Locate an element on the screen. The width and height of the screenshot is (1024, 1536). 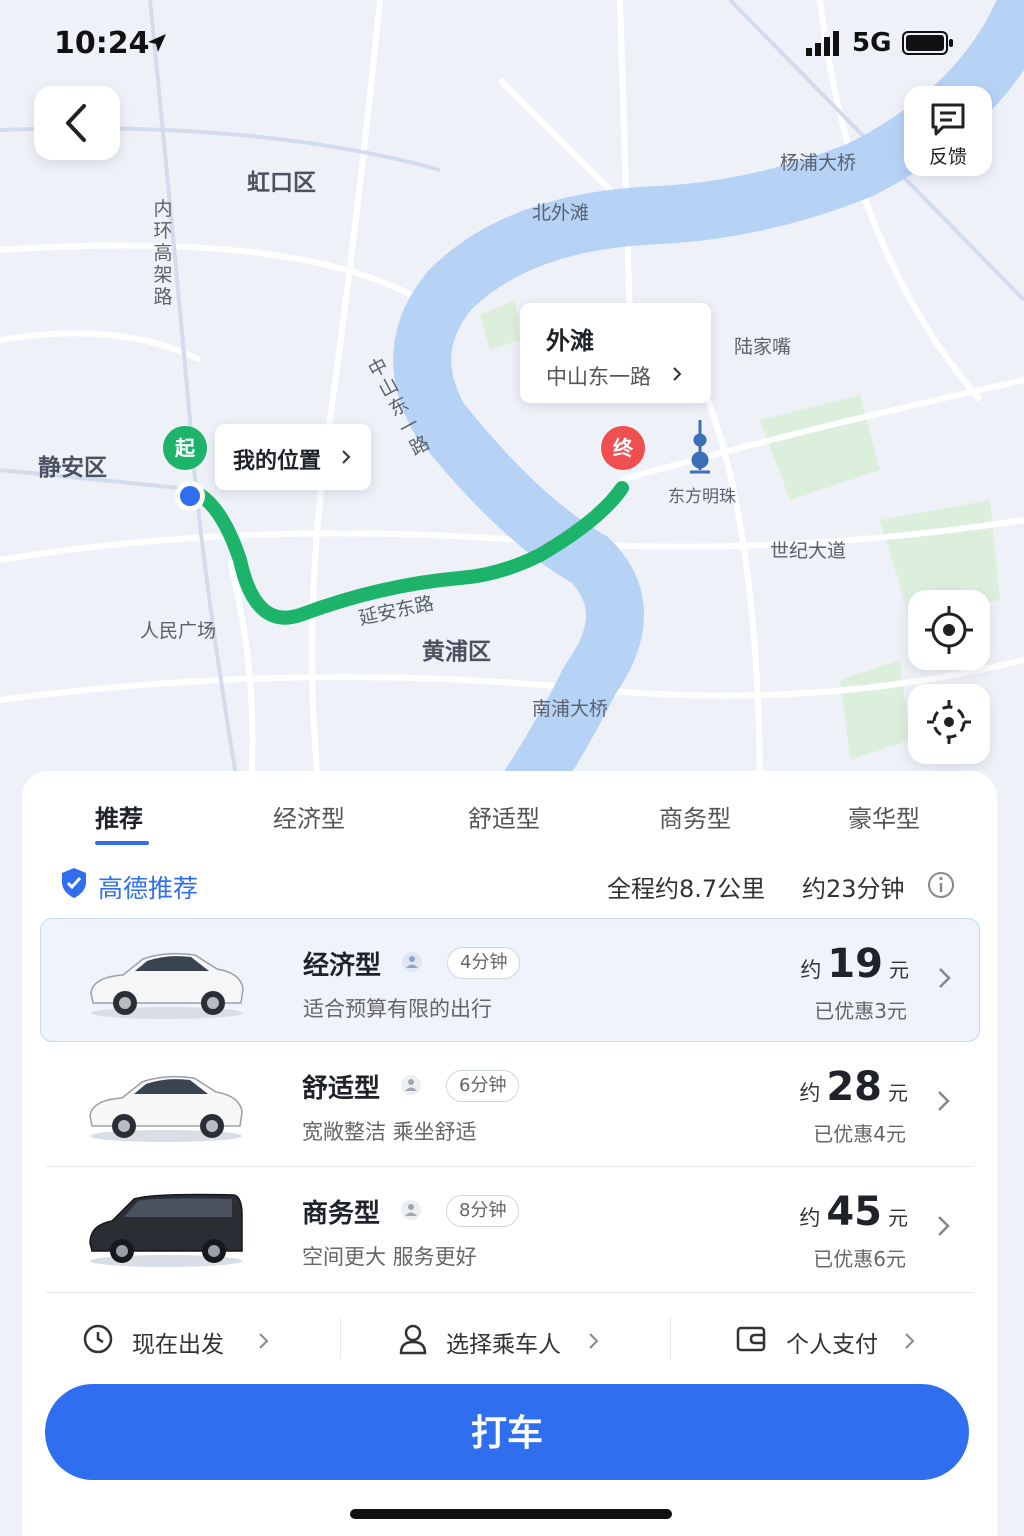
my-location-label: 我的位置 is located at coordinates (277, 461).